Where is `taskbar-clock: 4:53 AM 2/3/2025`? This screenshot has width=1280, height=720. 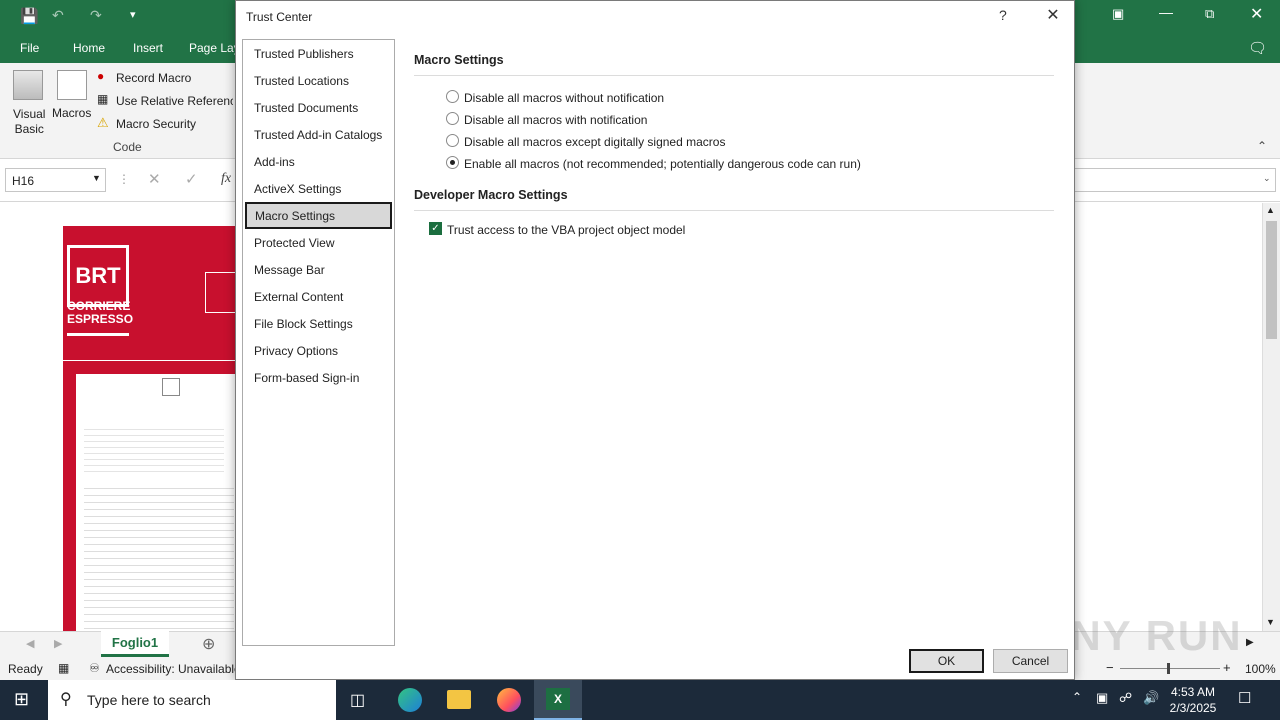 taskbar-clock: 4:53 AM 2/3/2025 is located at coordinates (1193, 700).